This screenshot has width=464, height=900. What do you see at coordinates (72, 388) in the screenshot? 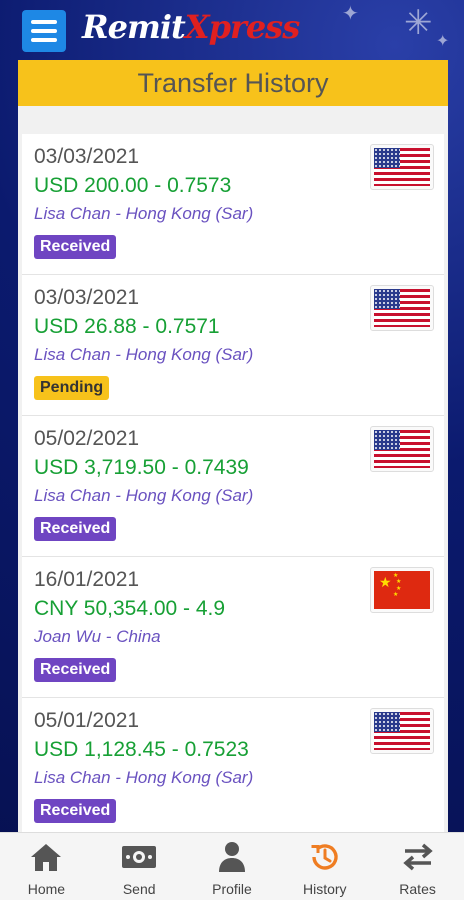
I see `status-badge: Pending` at bounding box center [72, 388].